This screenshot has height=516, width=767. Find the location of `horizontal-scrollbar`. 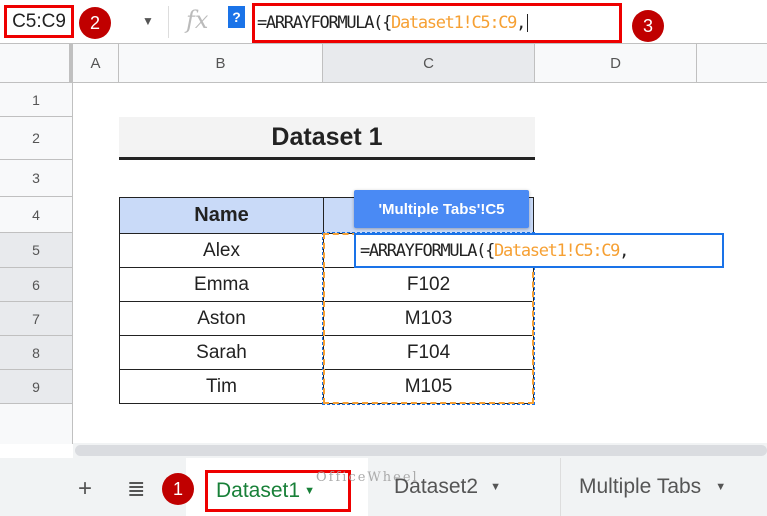

horizontal-scrollbar is located at coordinates (421, 450).